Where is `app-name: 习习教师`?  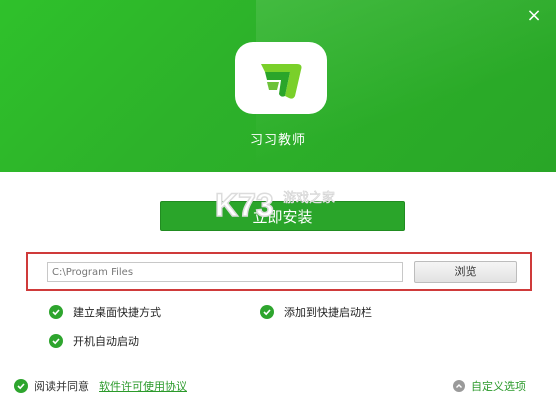 app-name: 习习教师 is located at coordinates (277, 140).